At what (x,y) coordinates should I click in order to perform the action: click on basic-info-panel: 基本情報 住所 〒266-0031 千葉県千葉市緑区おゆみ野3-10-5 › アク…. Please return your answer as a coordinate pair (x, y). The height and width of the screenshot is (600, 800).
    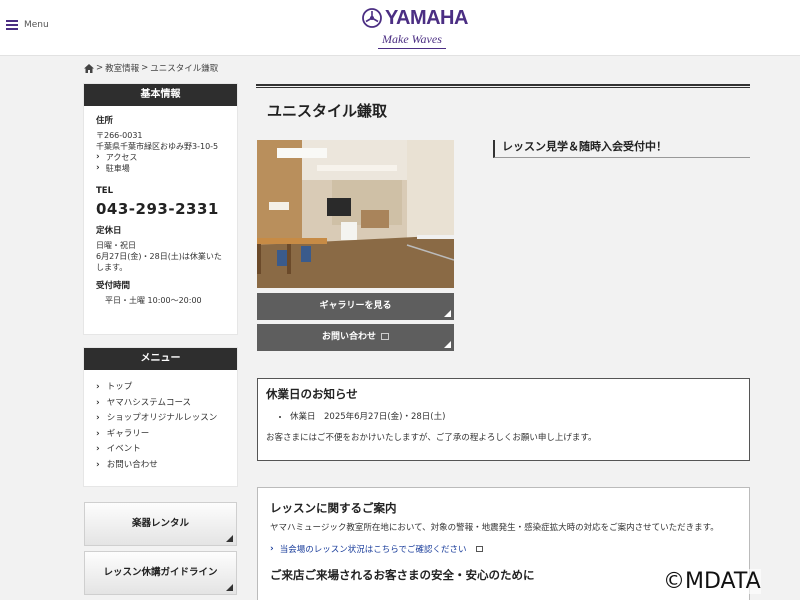
    Looking at the image, I should click on (160, 209).